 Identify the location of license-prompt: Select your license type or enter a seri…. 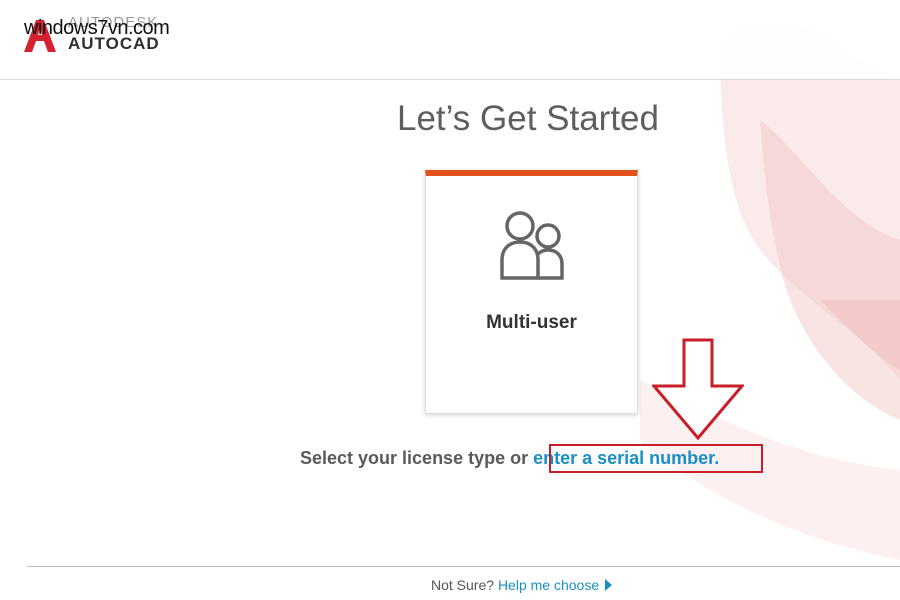
(509, 458).